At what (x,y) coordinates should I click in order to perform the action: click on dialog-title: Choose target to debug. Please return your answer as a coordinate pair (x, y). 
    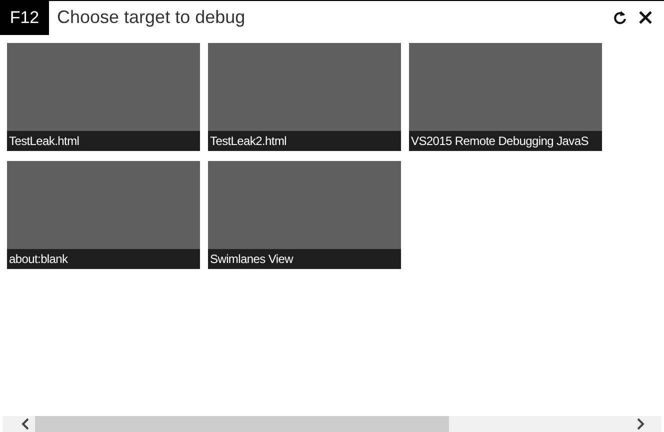
    Looking at the image, I should click on (151, 17).